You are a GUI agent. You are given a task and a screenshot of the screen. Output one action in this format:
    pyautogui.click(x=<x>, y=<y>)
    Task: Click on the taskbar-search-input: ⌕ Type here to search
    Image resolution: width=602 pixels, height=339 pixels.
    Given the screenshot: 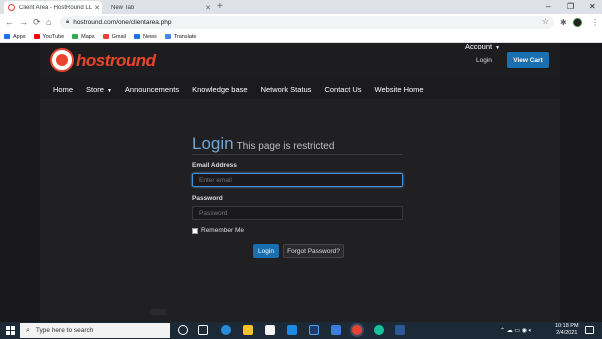 What is the action you would take?
    pyautogui.click(x=95, y=330)
    